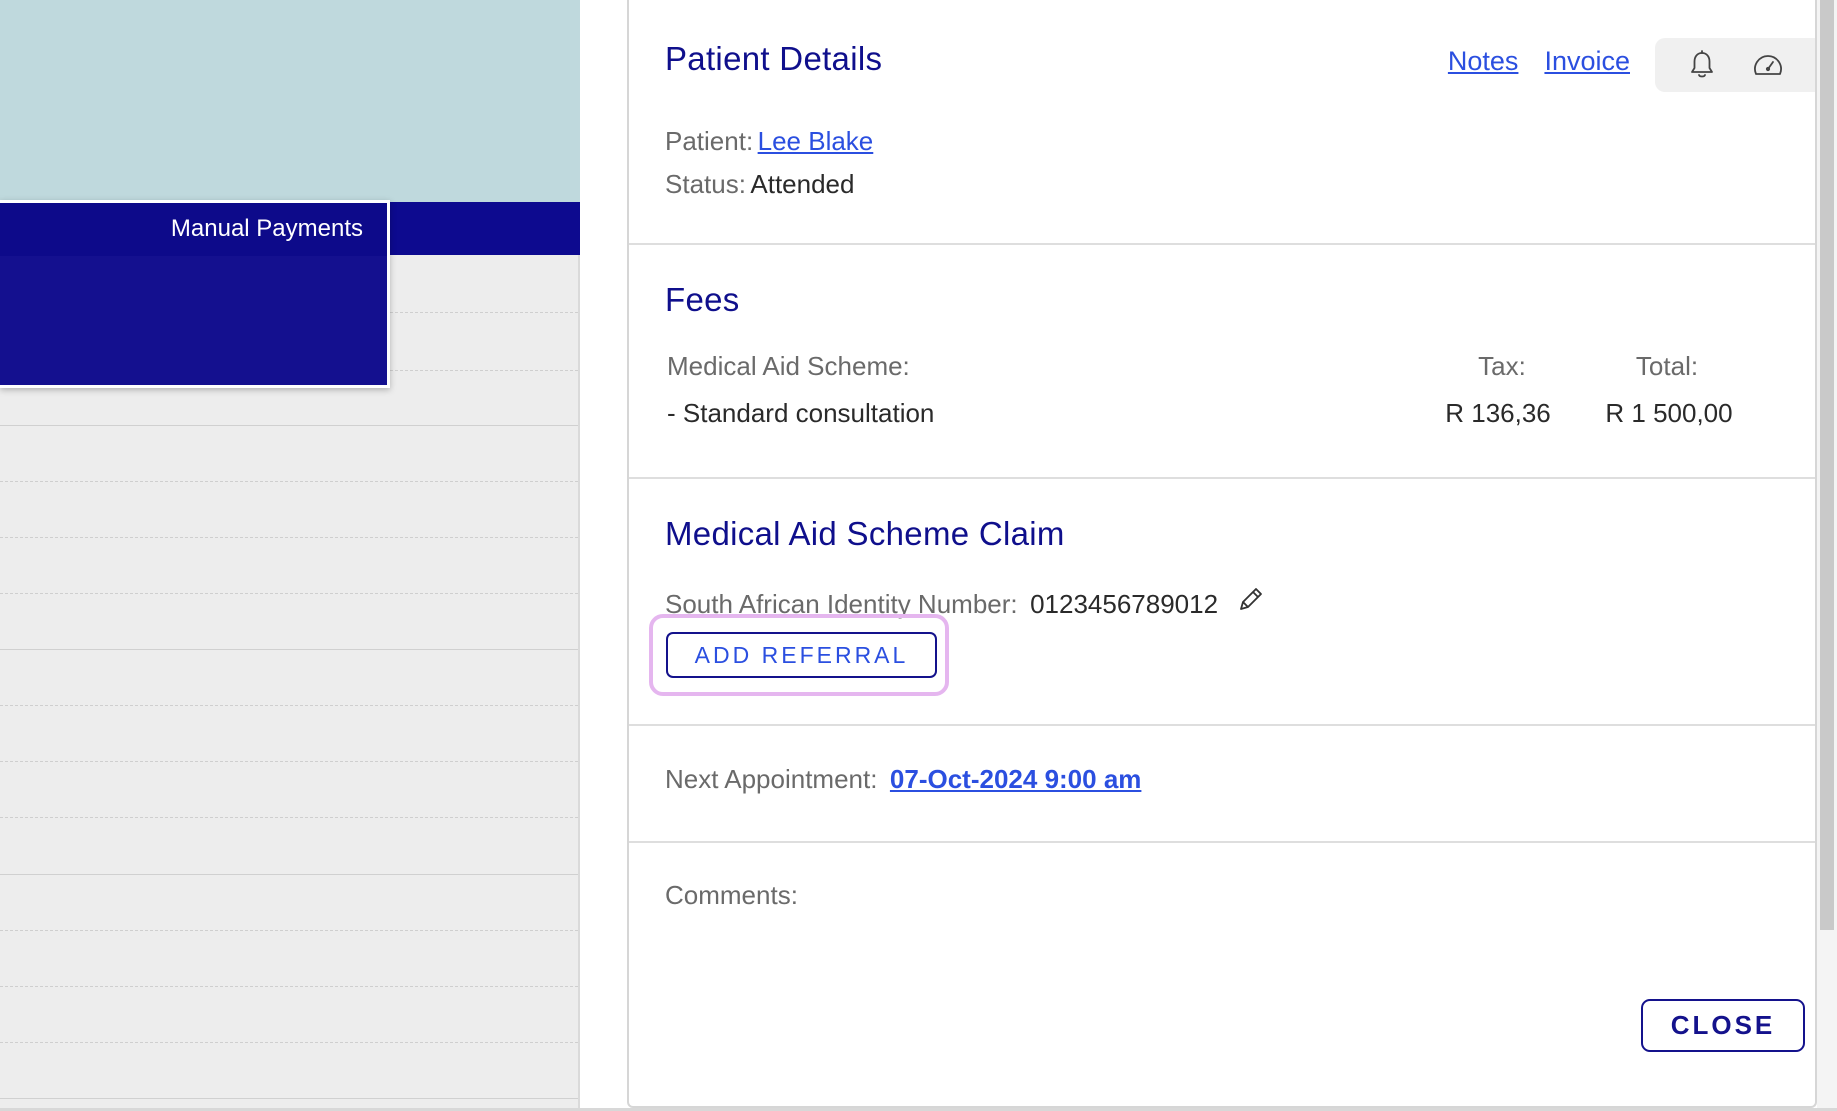 The height and width of the screenshot is (1111, 1837). I want to click on close-button: CLOSE, so click(1723, 1025).